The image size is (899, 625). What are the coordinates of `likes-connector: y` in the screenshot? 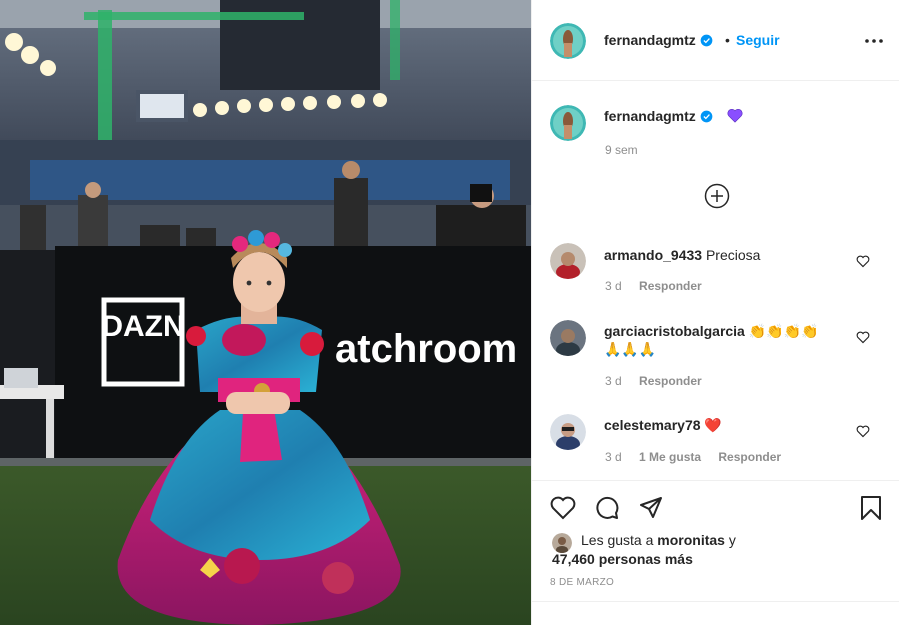 It's located at (732, 540).